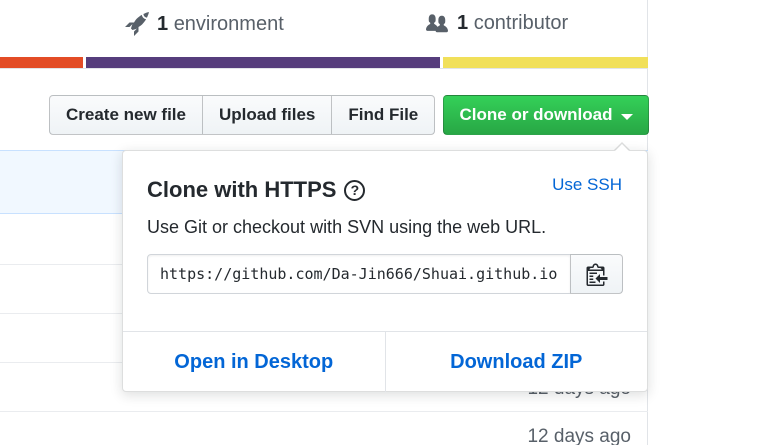 This screenshot has height=445, width=777. Describe the element at coordinates (126, 115) in the screenshot. I see `create-new-file-button: Create new file` at that location.